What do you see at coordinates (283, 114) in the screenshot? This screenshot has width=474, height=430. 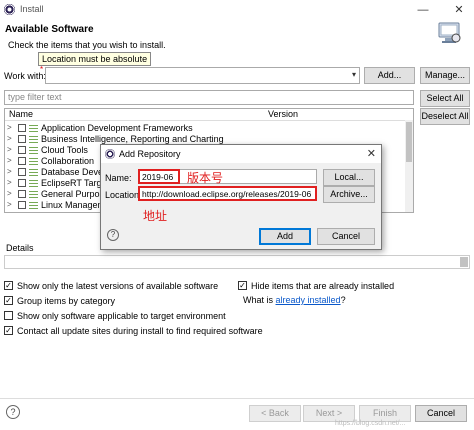 I see `column-version: Version` at bounding box center [283, 114].